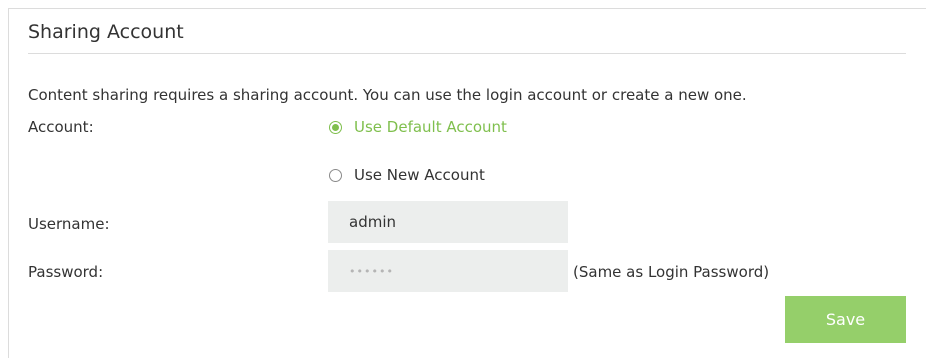 The height and width of the screenshot is (358, 926). What do you see at coordinates (61, 127) in the screenshot?
I see `account-label: Account:` at bounding box center [61, 127].